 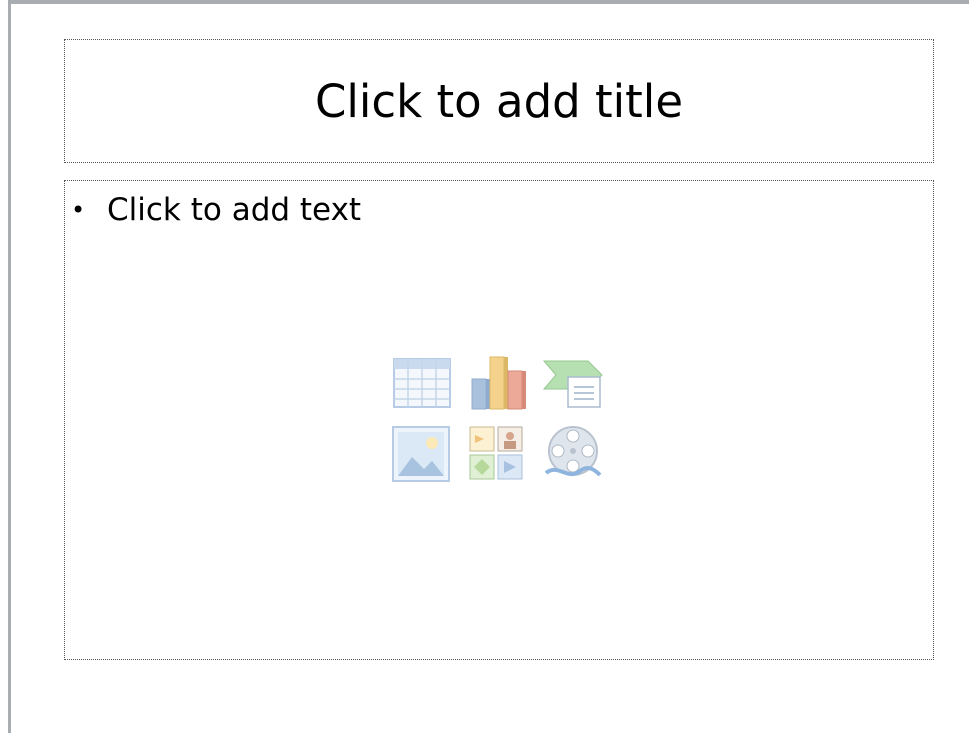 What do you see at coordinates (234, 210) in the screenshot?
I see `content-placeholder-text: Click to add text` at bounding box center [234, 210].